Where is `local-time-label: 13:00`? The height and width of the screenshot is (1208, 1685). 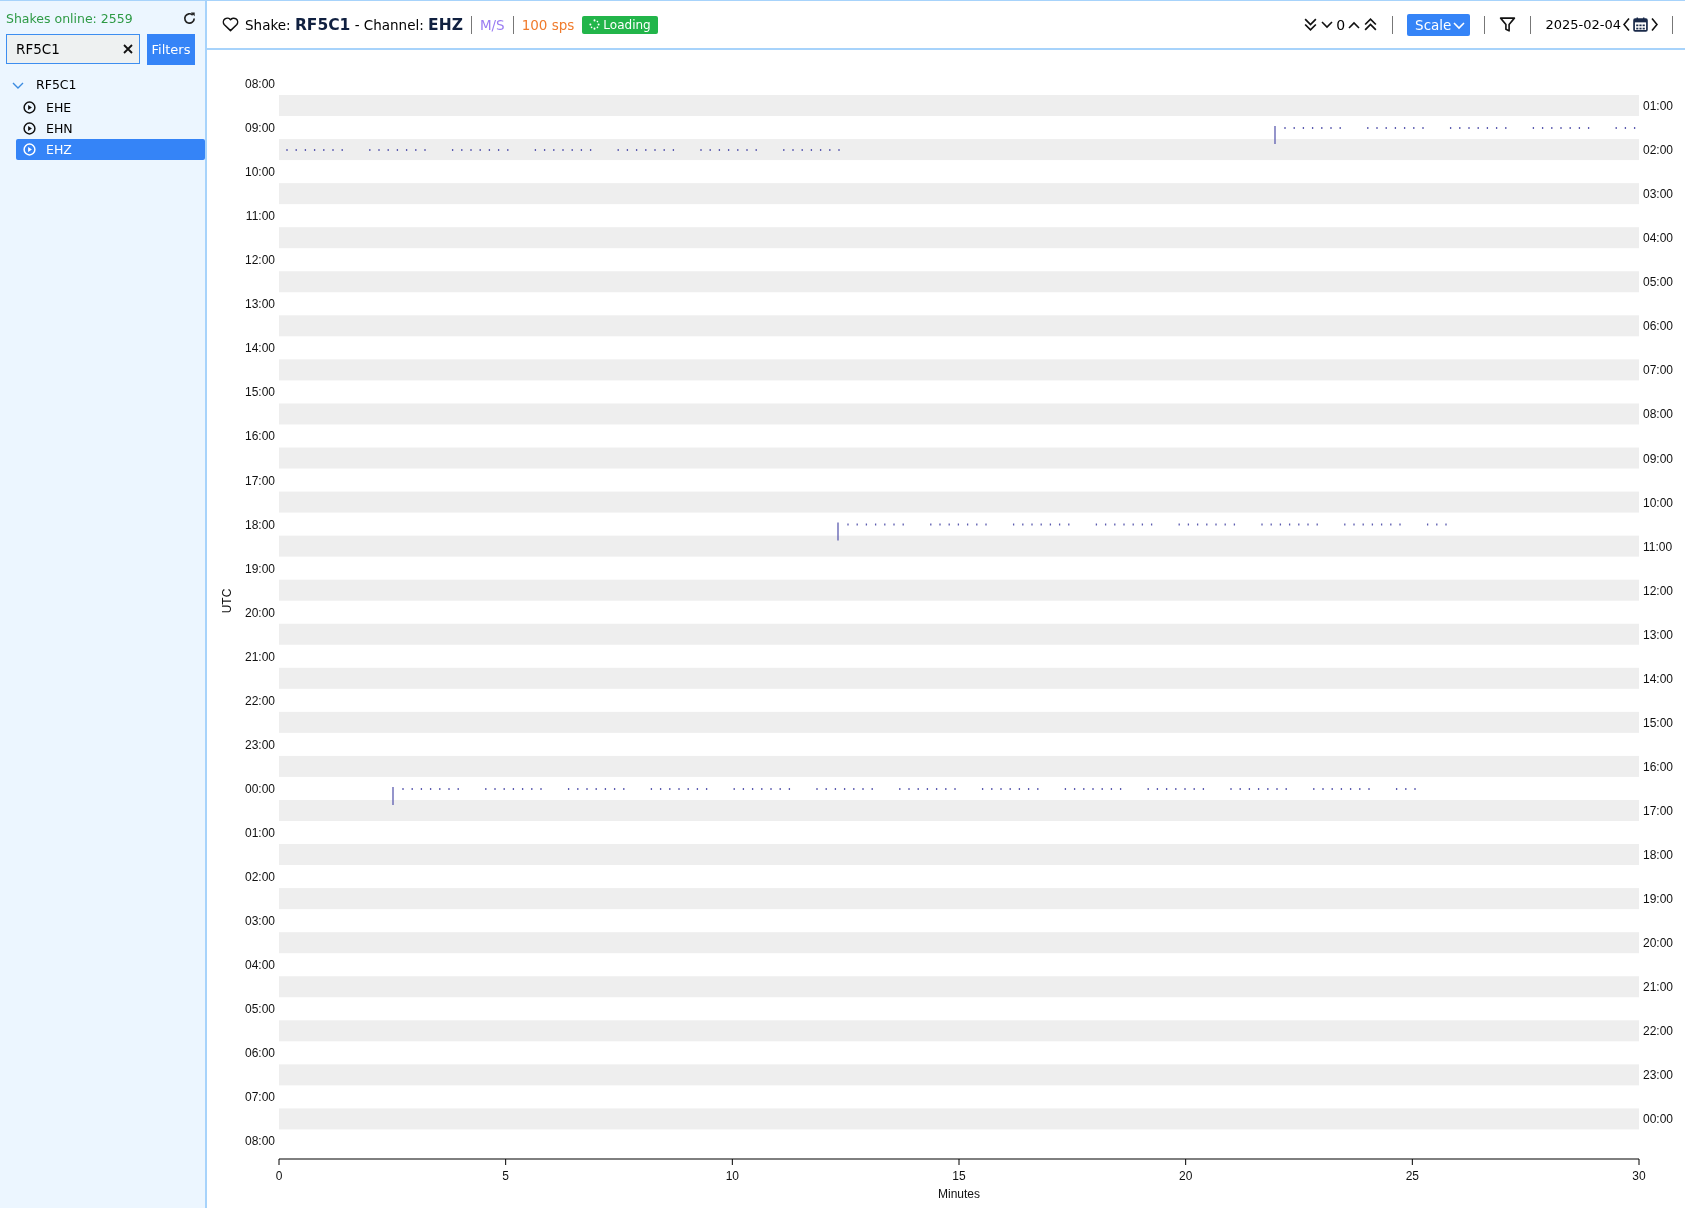 local-time-label: 13:00 is located at coordinates (1658, 634).